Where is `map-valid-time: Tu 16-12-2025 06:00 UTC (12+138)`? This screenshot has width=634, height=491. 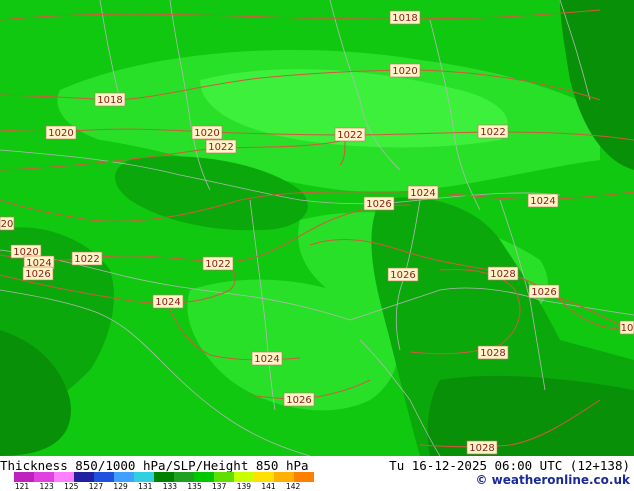 map-valid-time: Tu 16-12-2025 06:00 UTC (12+138) is located at coordinates (509, 465).